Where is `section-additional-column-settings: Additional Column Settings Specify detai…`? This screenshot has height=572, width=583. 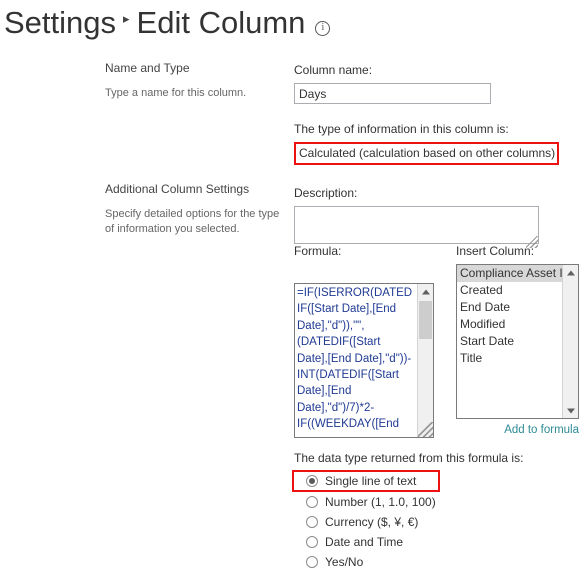 section-additional-column-settings: Additional Column Settings Specify detai… is located at coordinates (195, 209).